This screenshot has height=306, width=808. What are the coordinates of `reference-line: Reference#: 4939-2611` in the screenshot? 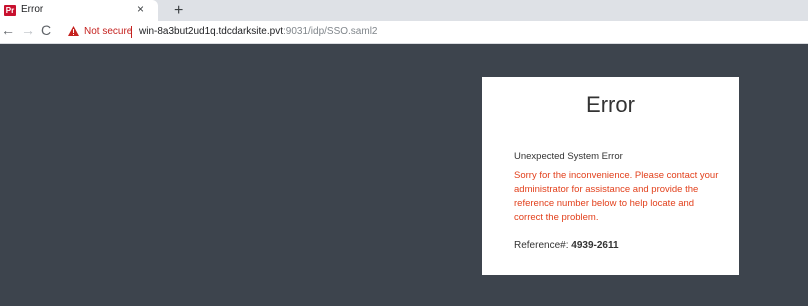 It's located at (566, 245).